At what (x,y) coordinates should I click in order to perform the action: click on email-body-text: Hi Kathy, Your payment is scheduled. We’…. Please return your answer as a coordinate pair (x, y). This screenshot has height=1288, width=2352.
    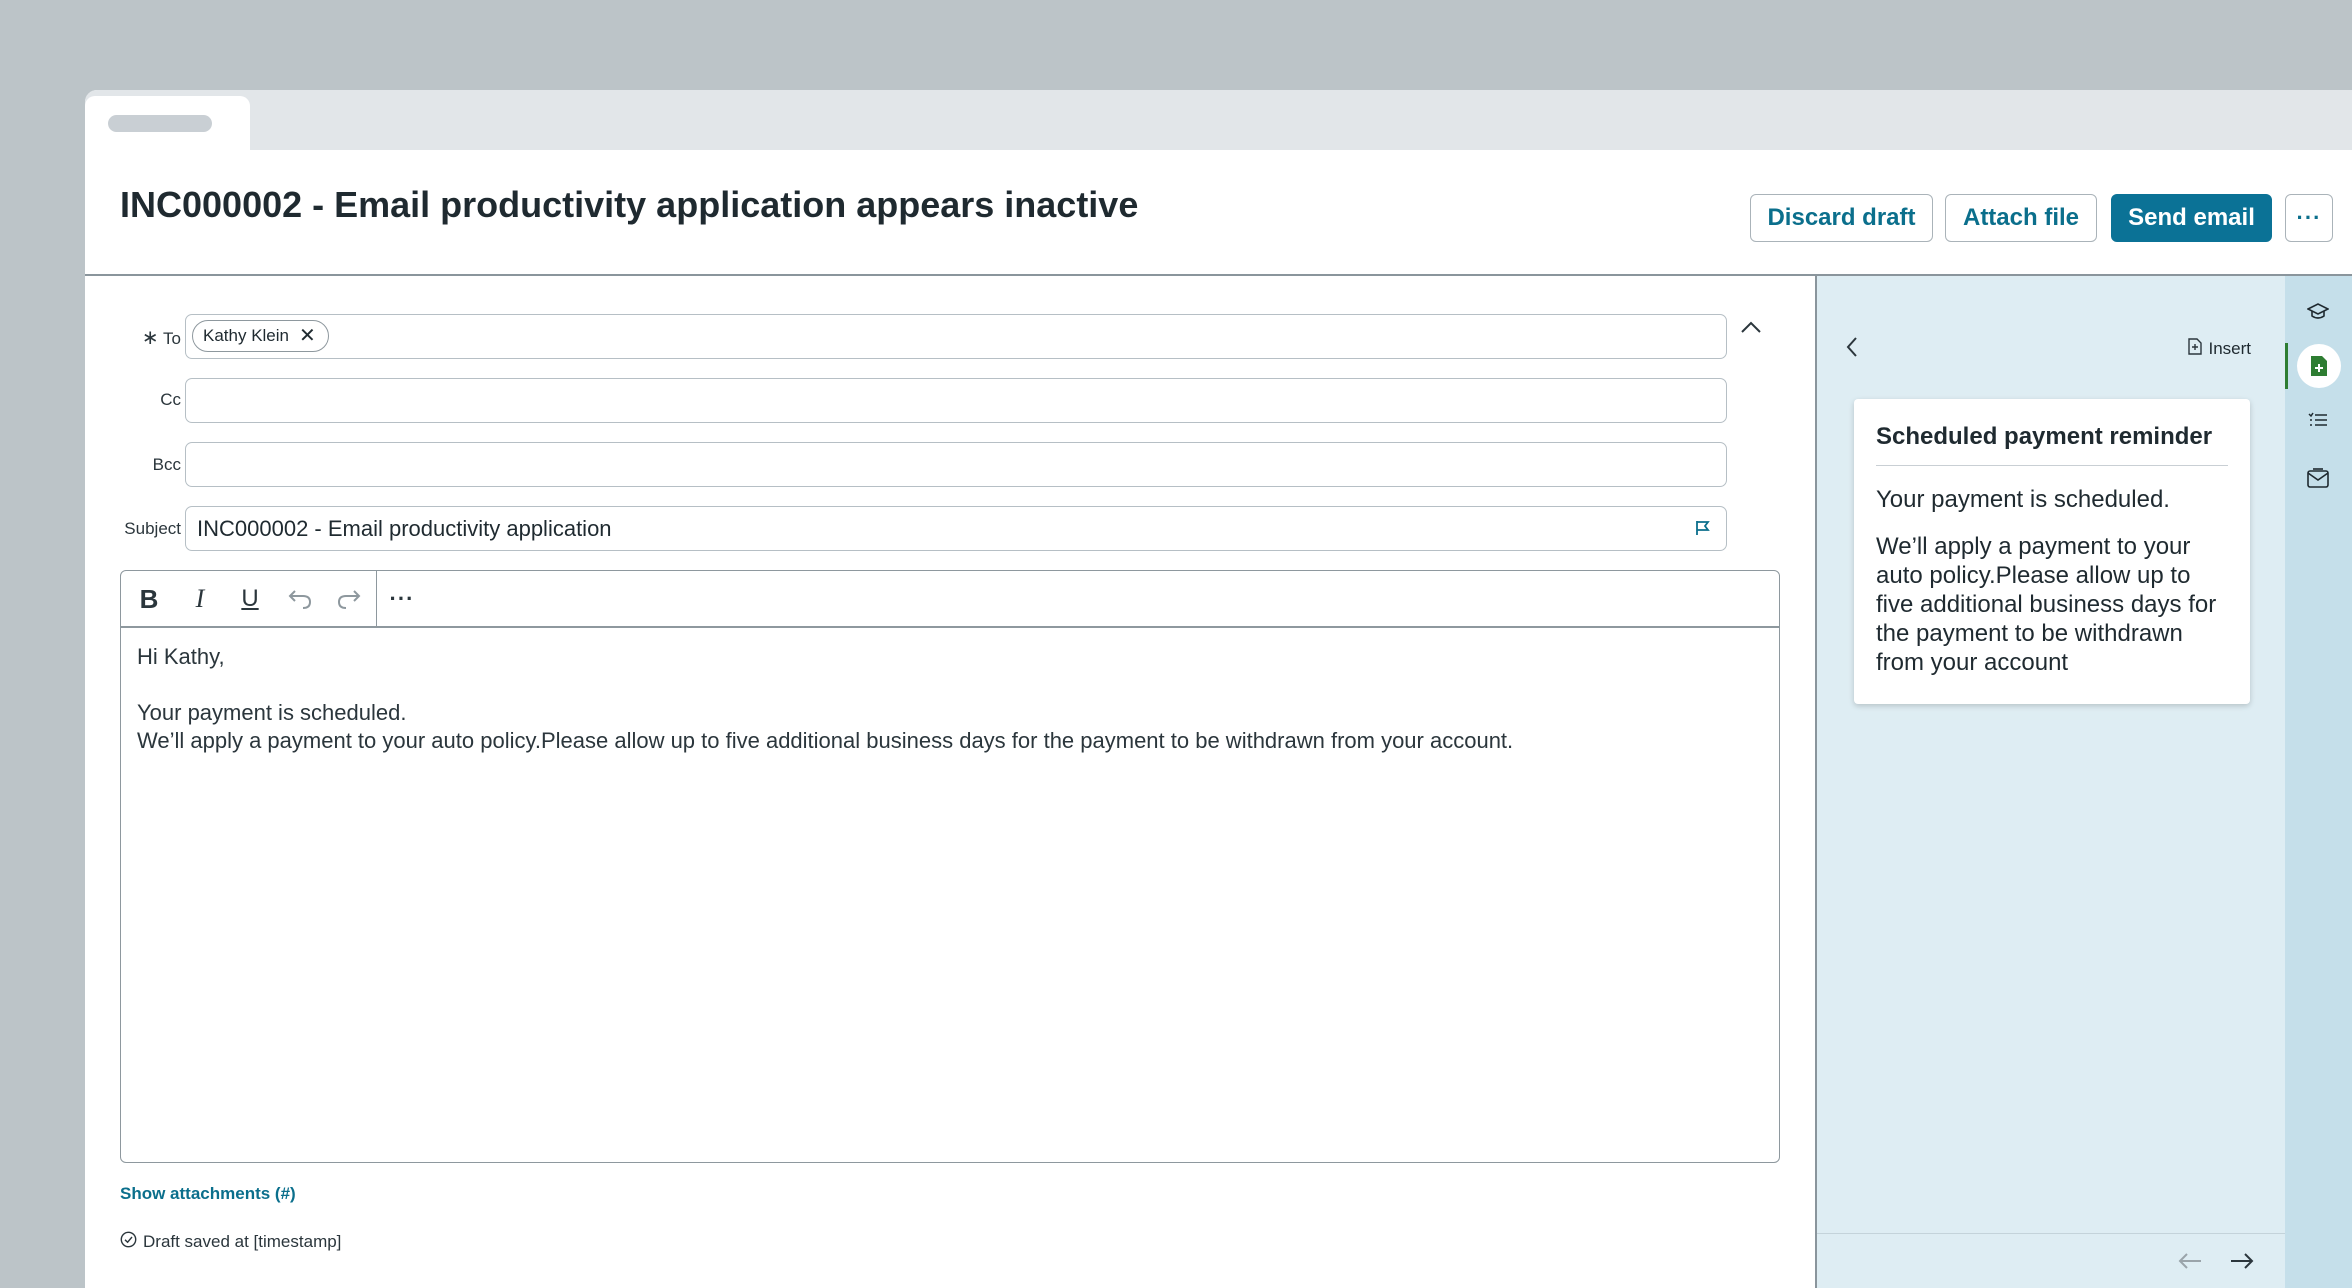
    Looking at the image, I should click on (825, 699).